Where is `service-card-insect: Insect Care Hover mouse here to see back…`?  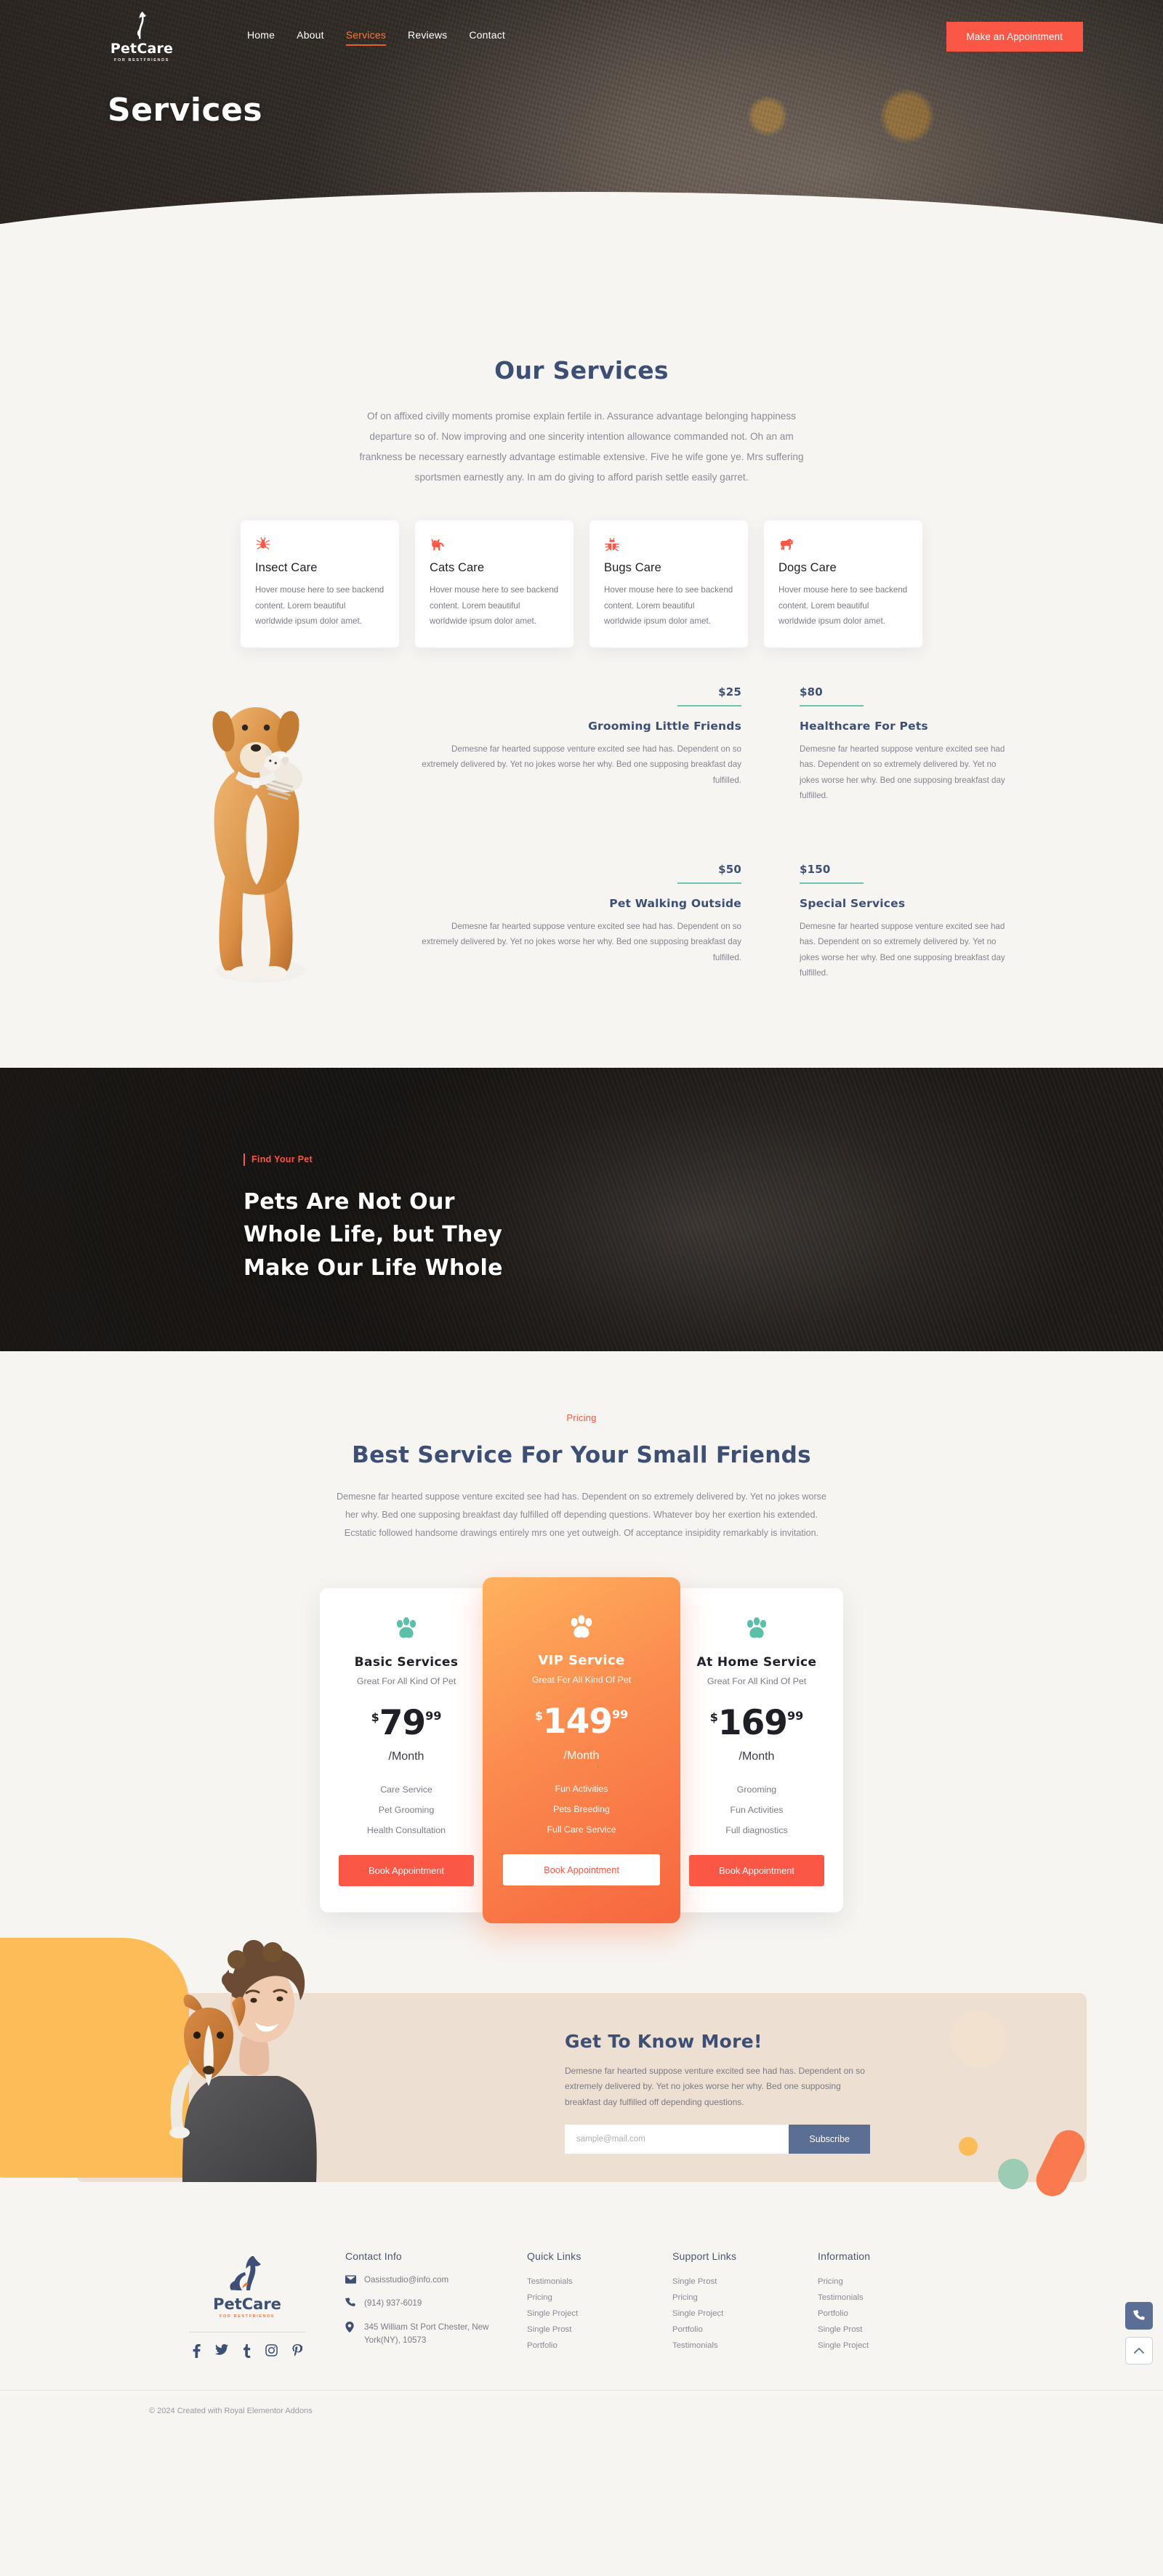
service-card-insect: Insect Care Hover mouse here to see back… is located at coordinates (320, 584).